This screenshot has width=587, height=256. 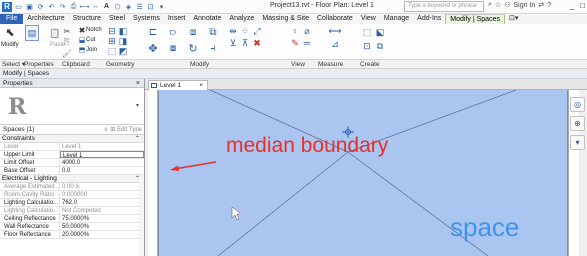 What do you see at coordinates (335, 19) in the screenshot?
I see `tab-collaborate: Collaborate` at bounding box center [335, 19].